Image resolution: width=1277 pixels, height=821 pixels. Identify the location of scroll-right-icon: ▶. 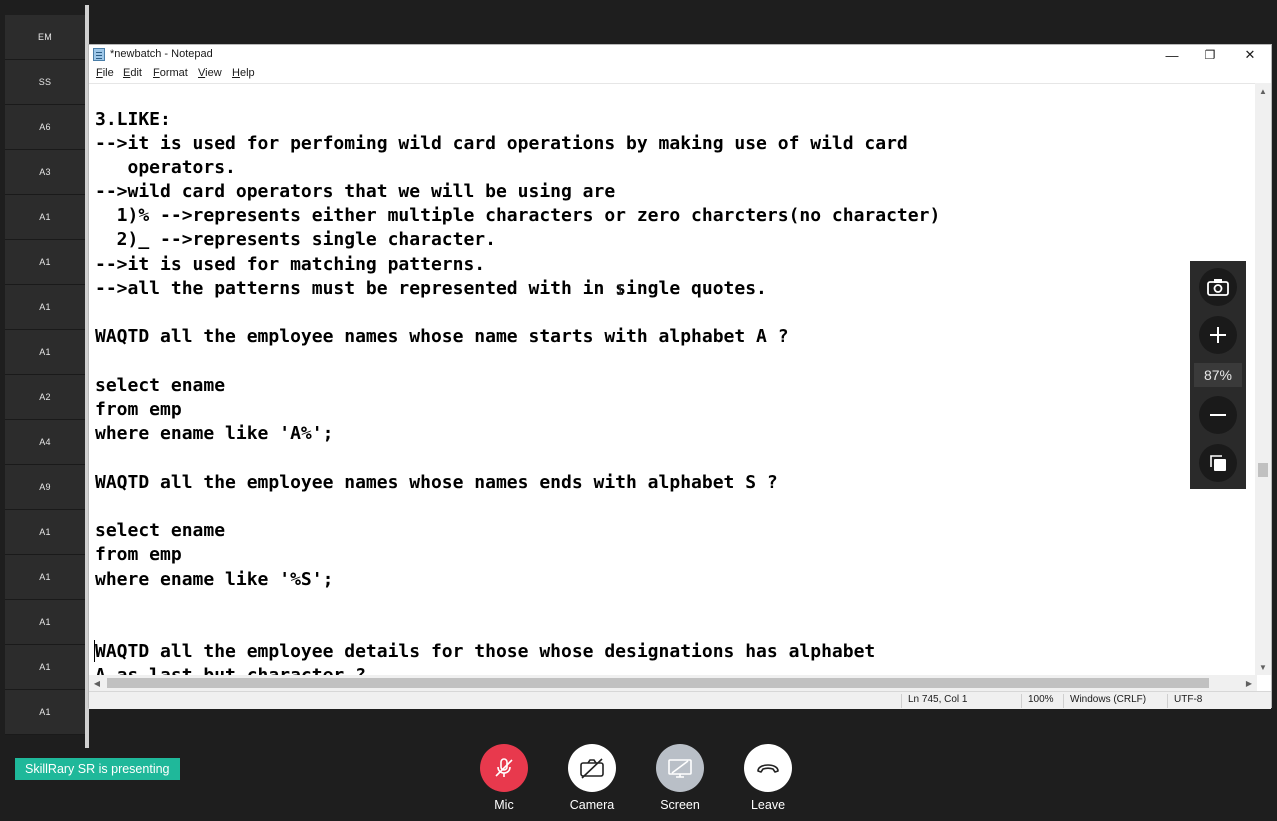
(1249, 683).